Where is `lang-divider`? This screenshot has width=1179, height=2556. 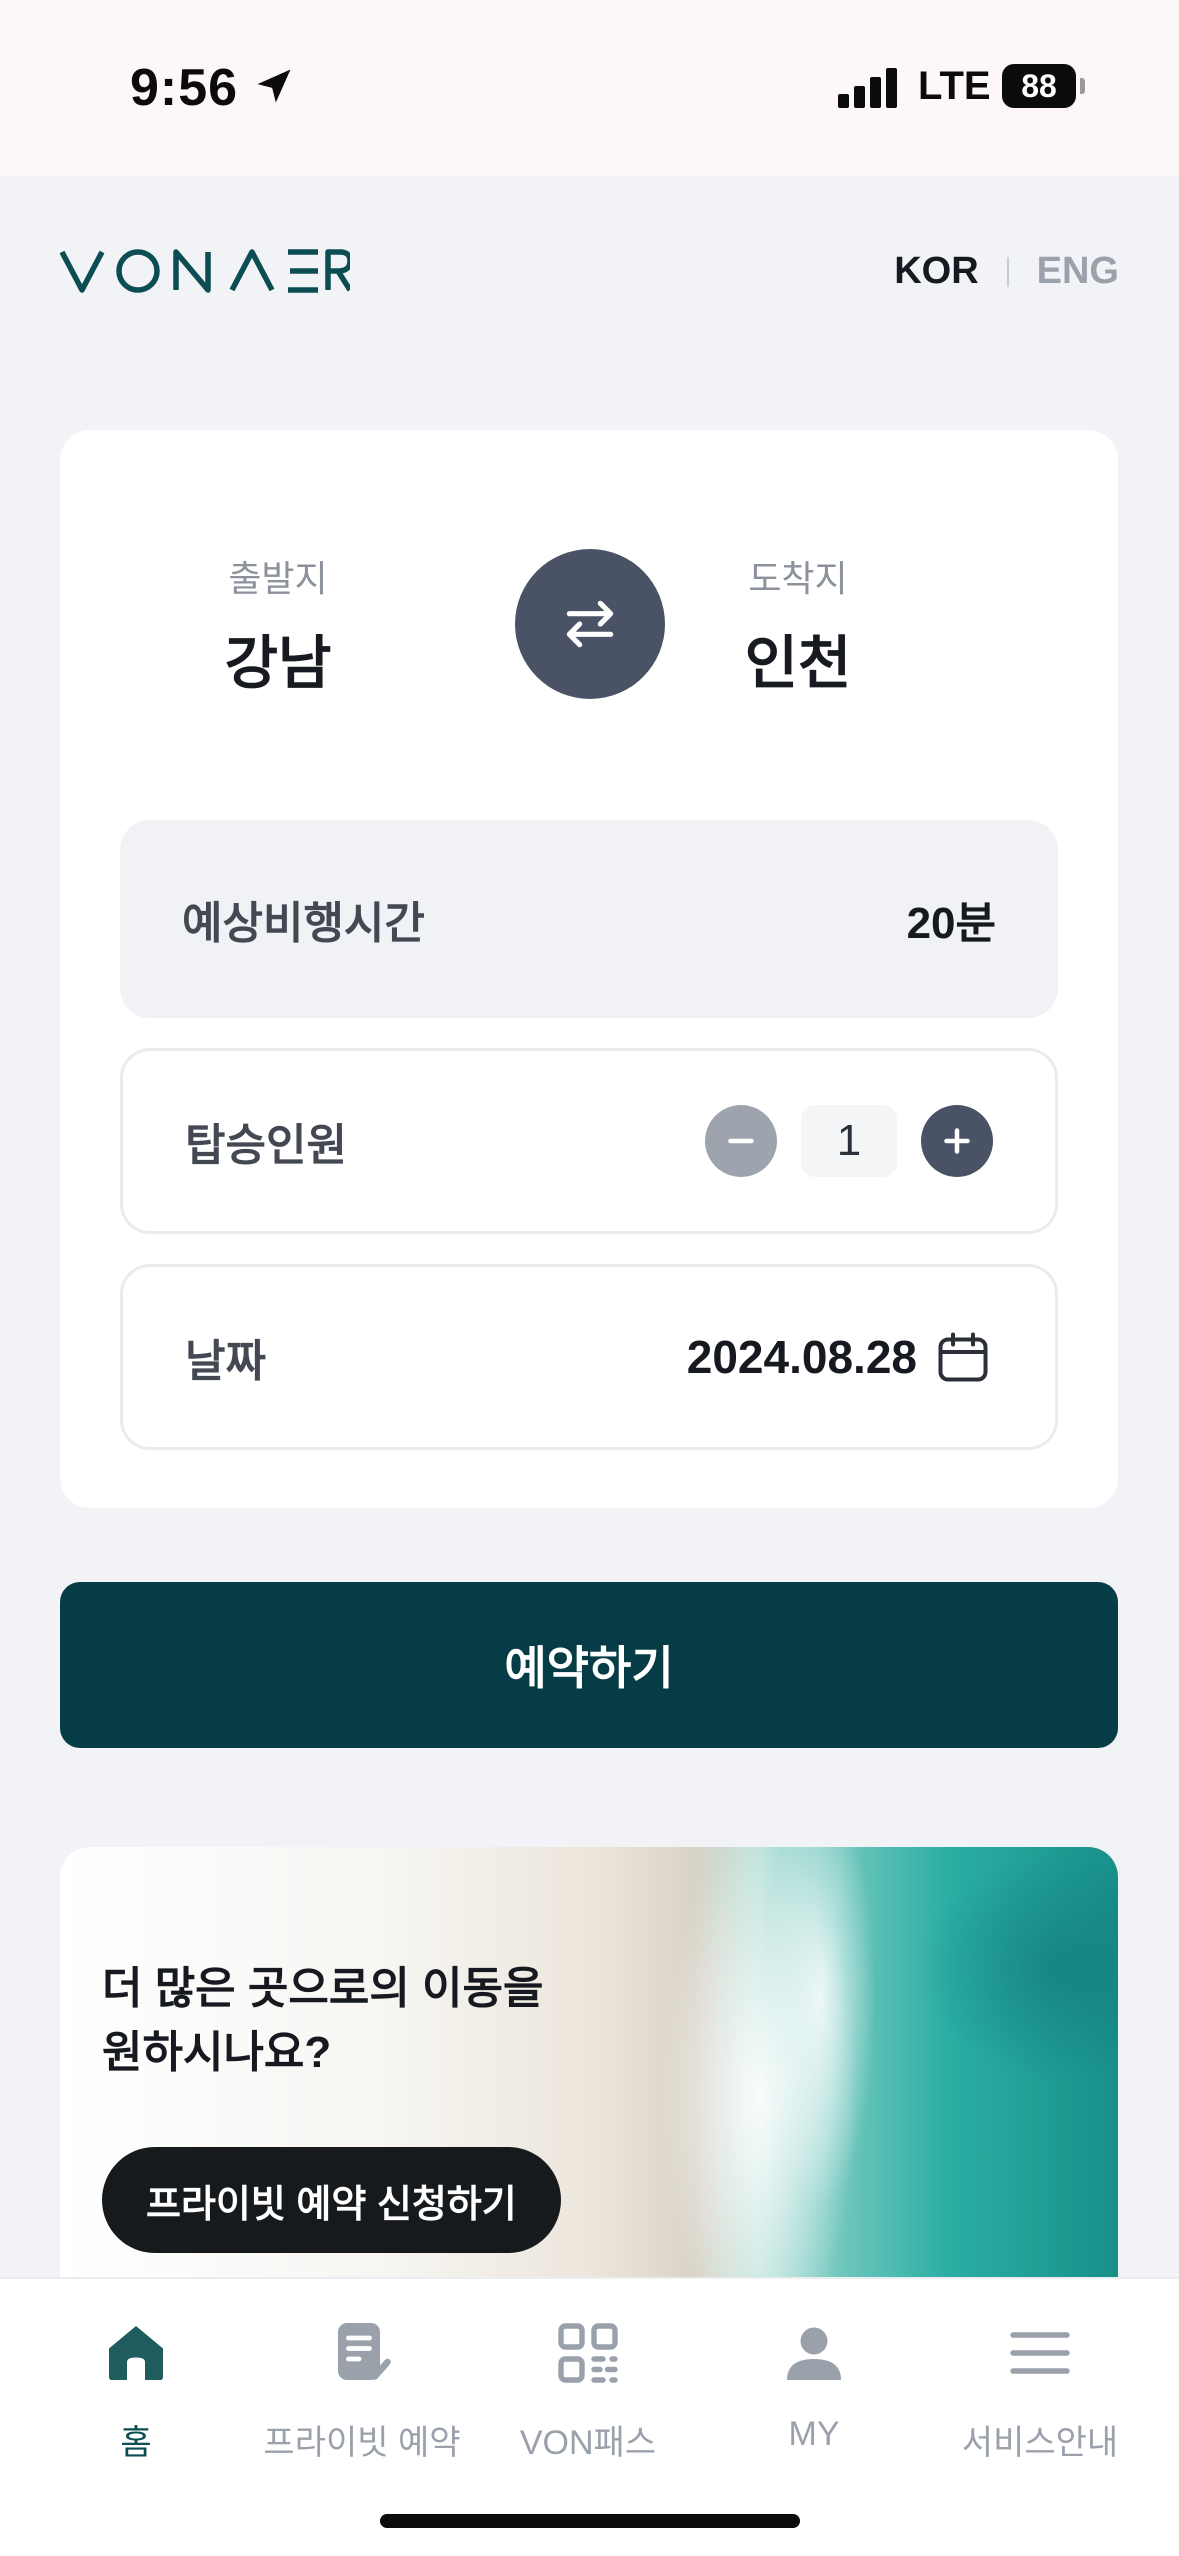
lang-divider is located at coordinates (1007, 271).